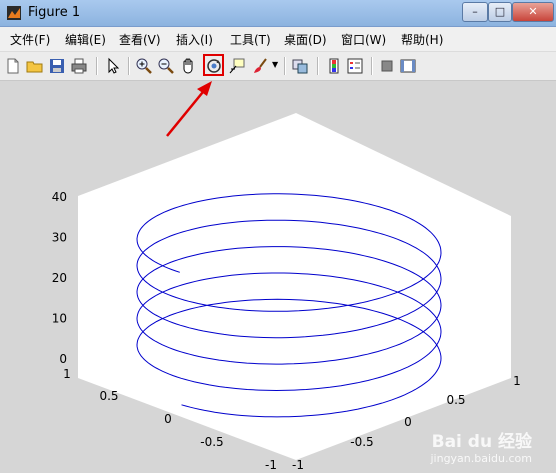 The width and height of the screenshot is (556, 473). Describe the element at coordinates (271, 465) in the screenshot. I see `x-tick-label: -1` at that location.